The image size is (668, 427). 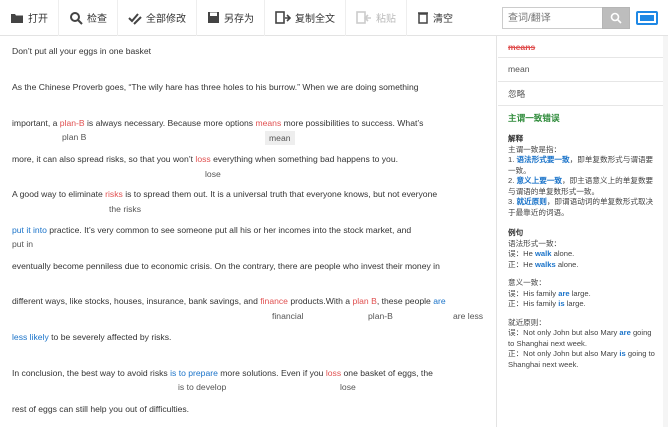 I want to click on fix-all-button: 全部修改, so click(x=157, y=18).